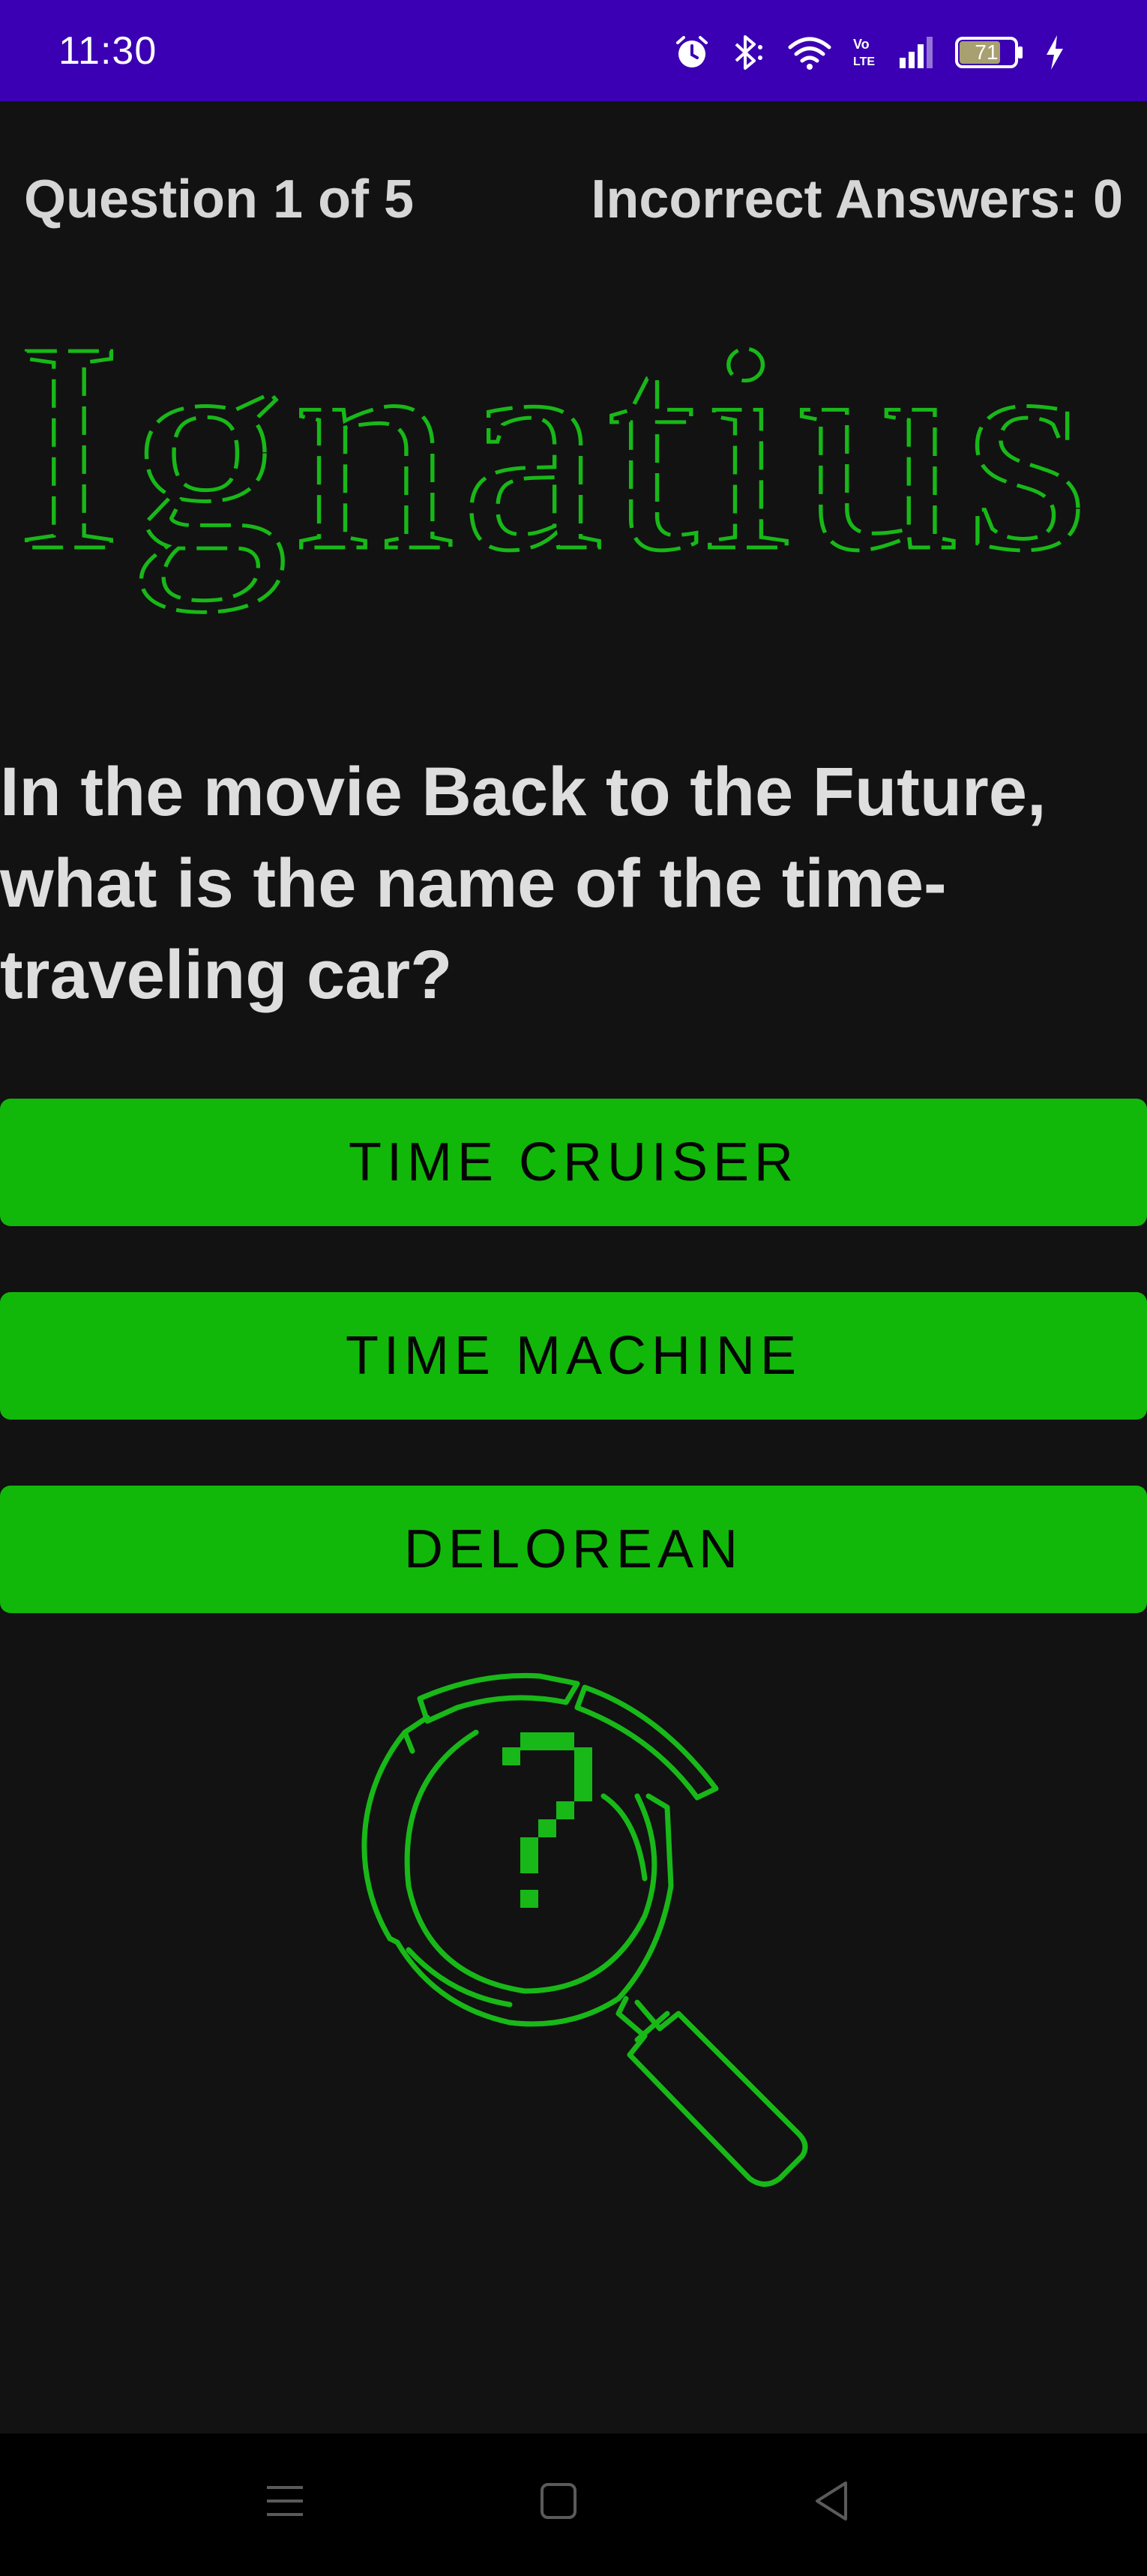  I want to click on signal-icon, so click(917, 53).